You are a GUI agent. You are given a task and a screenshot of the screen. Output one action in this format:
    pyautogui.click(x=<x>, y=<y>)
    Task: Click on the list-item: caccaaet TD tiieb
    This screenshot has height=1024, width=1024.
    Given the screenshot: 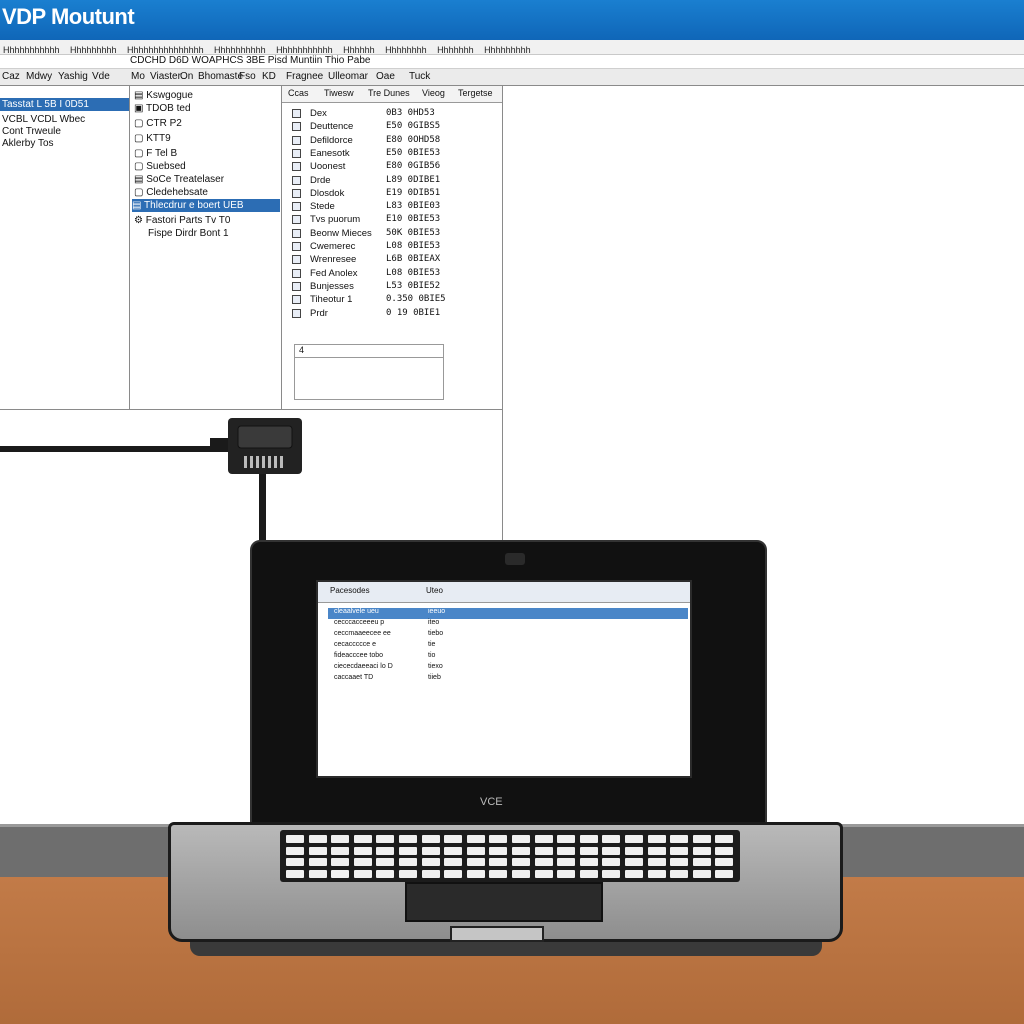 What is the action you would take?
    pyautogui.click(x=508, y=679)
    